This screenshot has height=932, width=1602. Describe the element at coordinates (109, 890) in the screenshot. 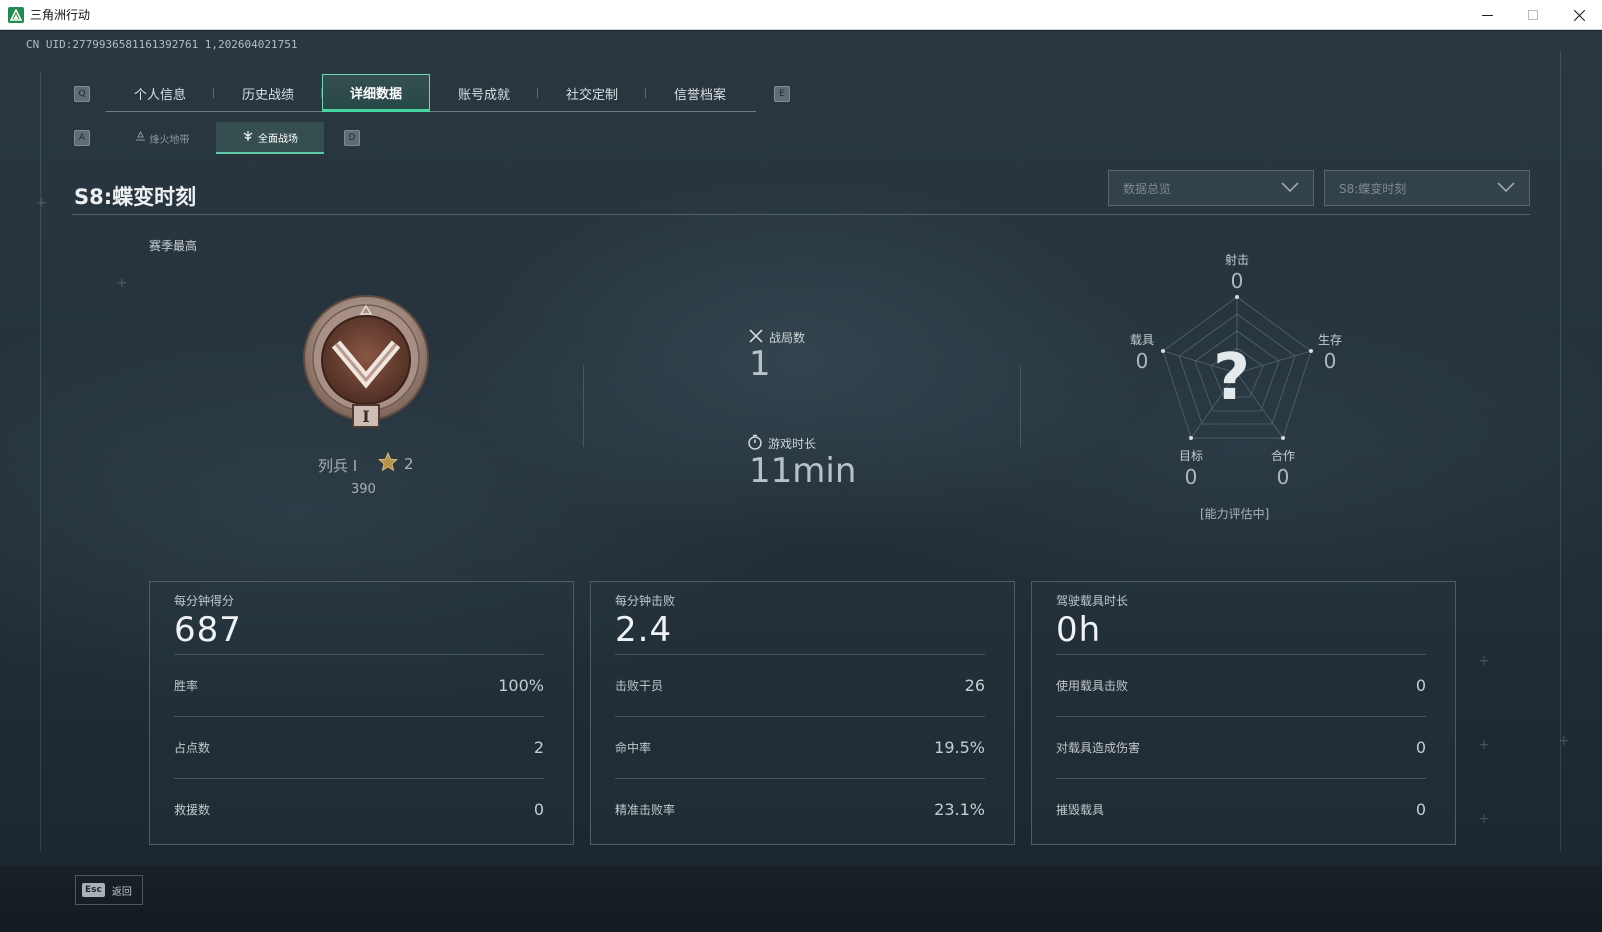

I see `back-button: Esc 返回` at that location.